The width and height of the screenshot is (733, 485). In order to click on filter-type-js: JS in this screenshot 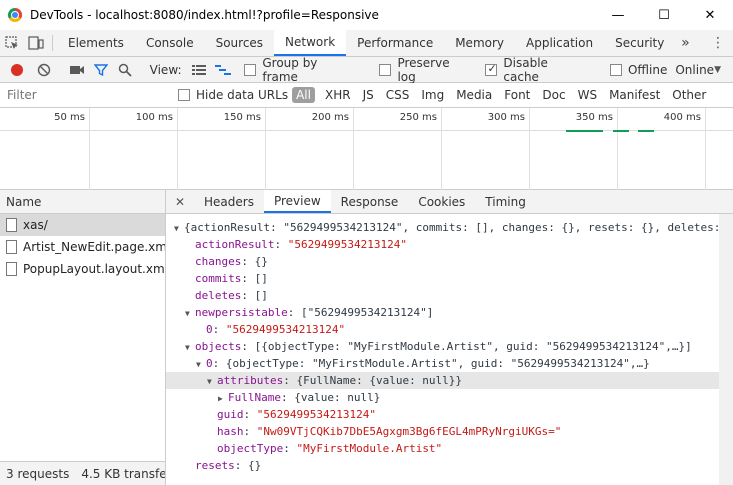, I will do `click(368, 95)`.